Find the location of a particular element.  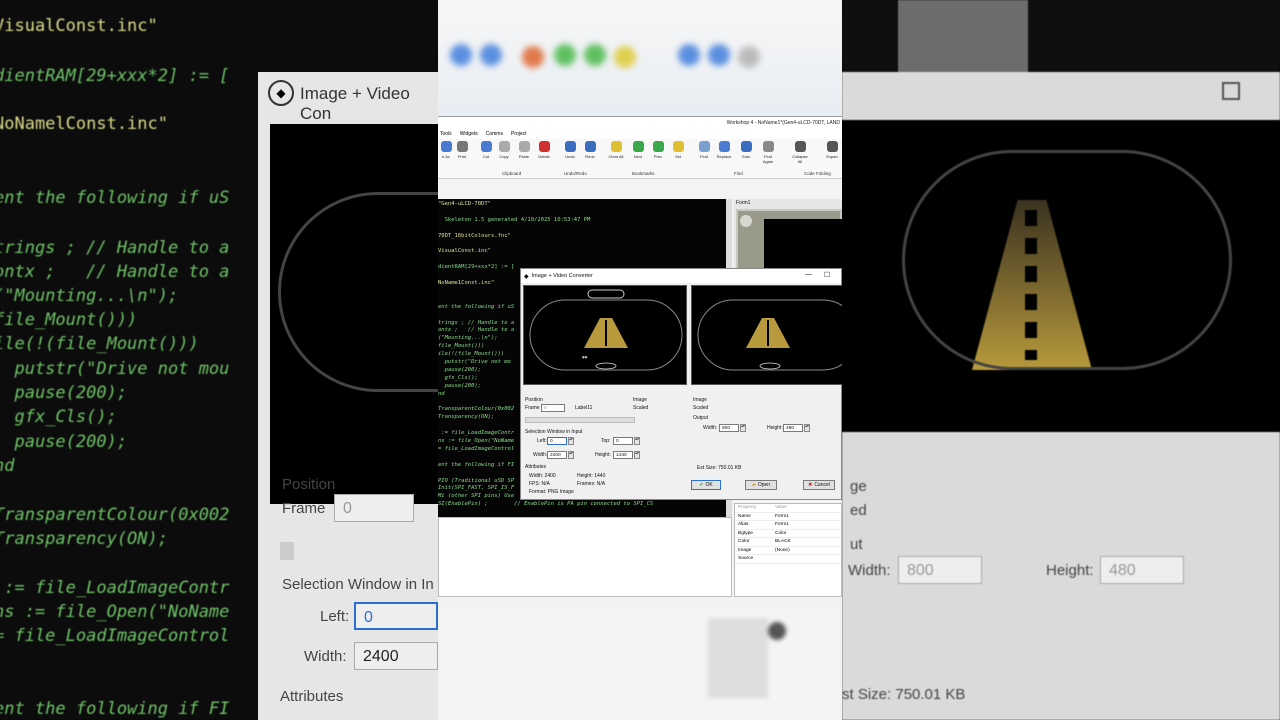

ribbon-button-next: Next is located at coordinates (638, 150).